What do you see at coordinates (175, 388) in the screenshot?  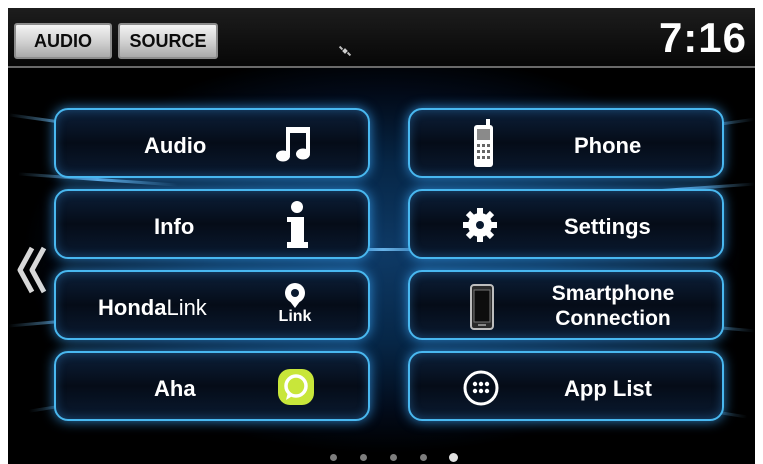 I see `aha-tile-label: Aha` at bounding box center [175, 388].